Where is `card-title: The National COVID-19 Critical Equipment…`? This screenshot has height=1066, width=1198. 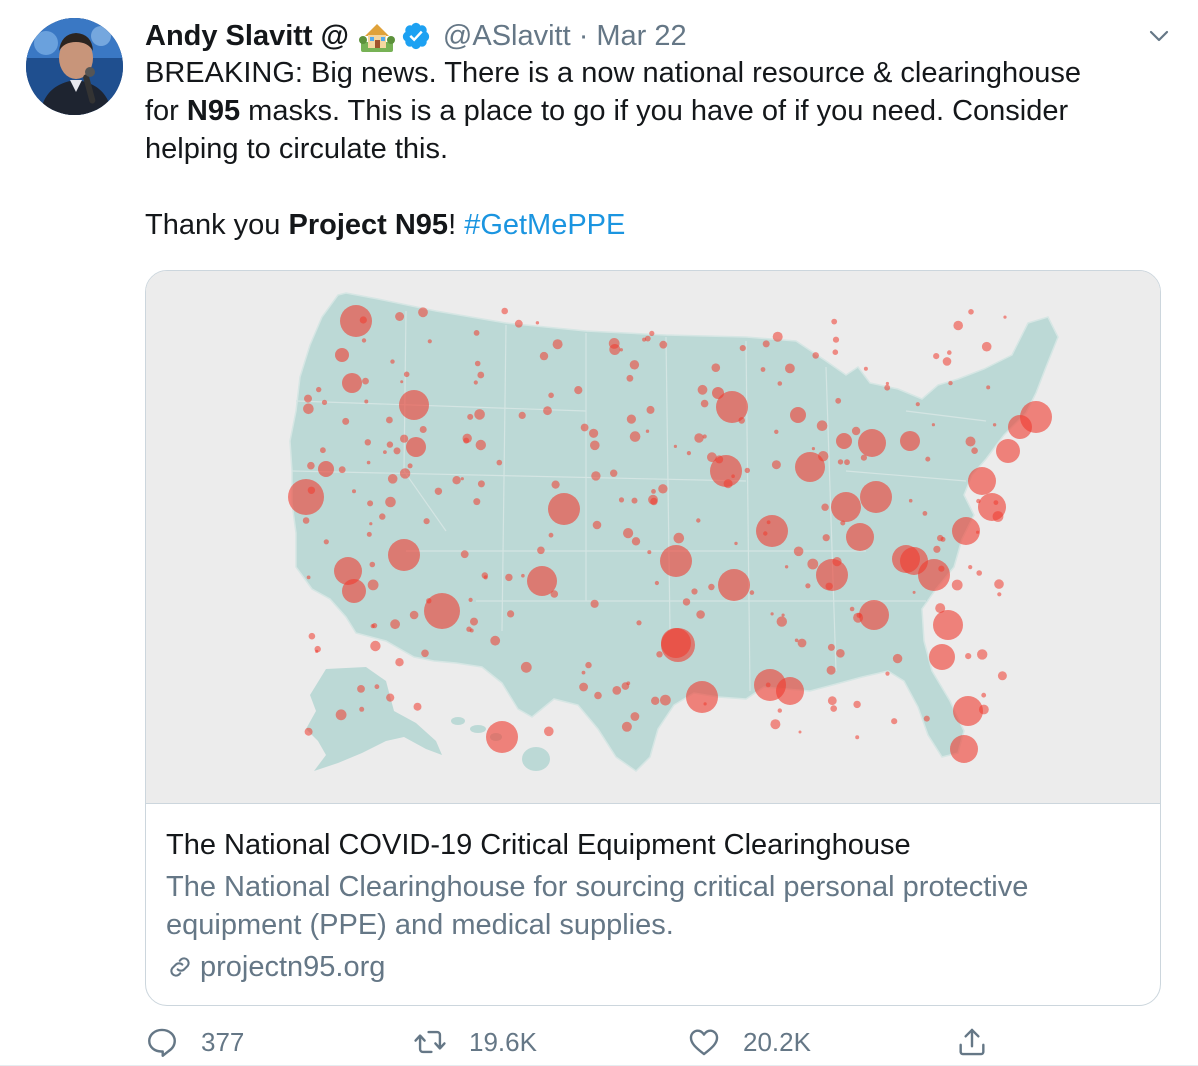
card-title: The National COVID-19 Critical Equipment… is located at coordinates (653, 845).